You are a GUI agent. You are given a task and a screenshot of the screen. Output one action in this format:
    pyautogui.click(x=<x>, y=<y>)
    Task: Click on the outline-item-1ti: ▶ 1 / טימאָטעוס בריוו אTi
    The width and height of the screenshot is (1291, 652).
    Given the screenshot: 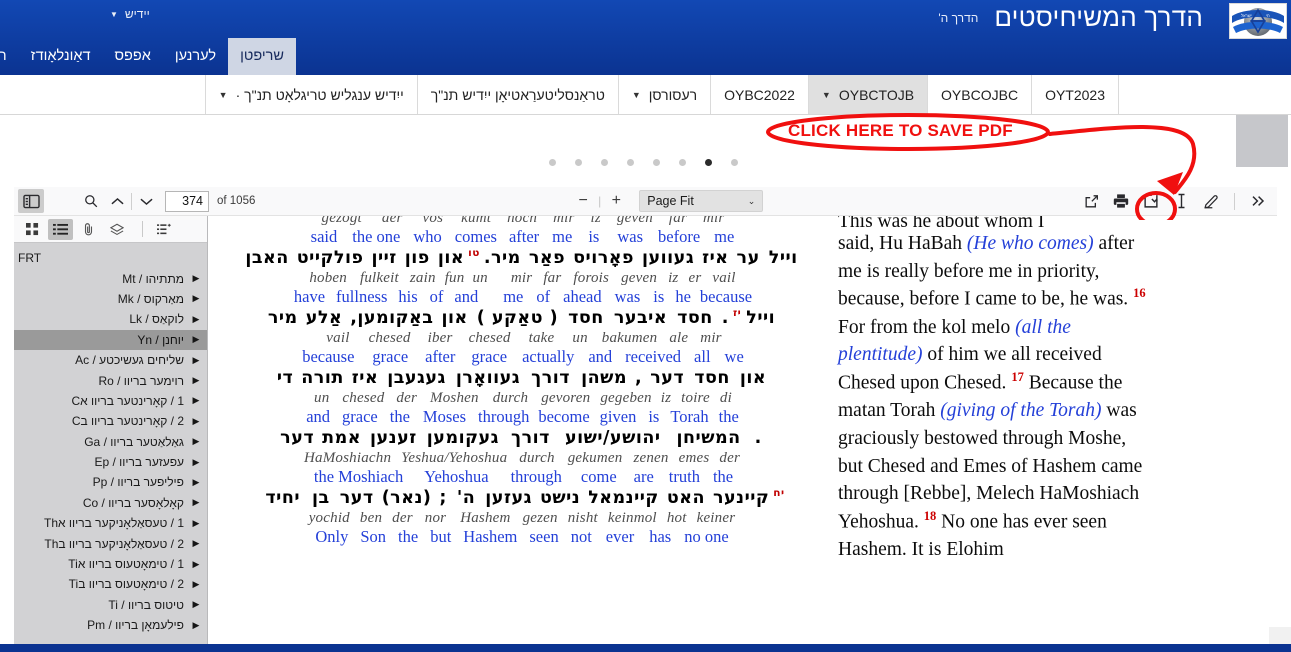 What is the action you would take?
    pyautogui.click(x=110, y=564)
    